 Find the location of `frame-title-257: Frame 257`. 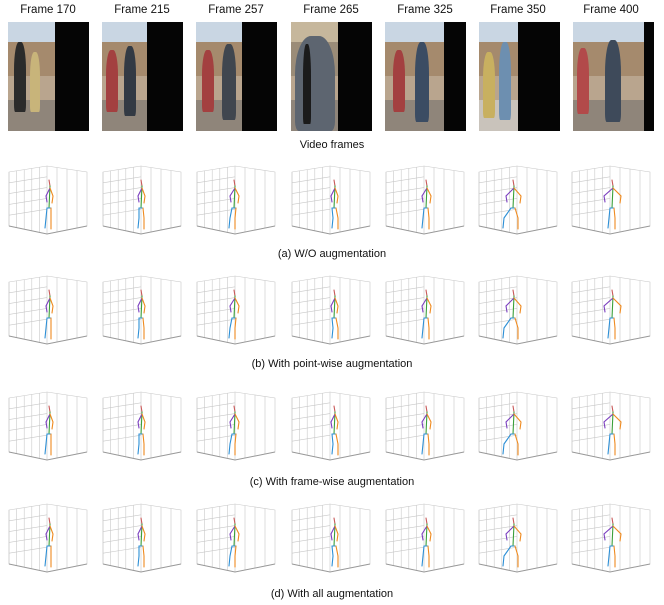

frame-title-257: Frame 257 is located at coordinates (236, 10).